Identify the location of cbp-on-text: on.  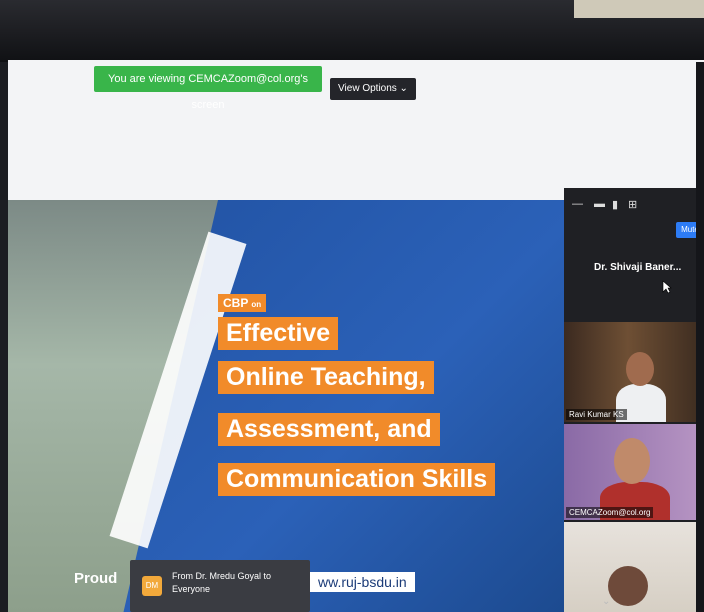
(256, 304).